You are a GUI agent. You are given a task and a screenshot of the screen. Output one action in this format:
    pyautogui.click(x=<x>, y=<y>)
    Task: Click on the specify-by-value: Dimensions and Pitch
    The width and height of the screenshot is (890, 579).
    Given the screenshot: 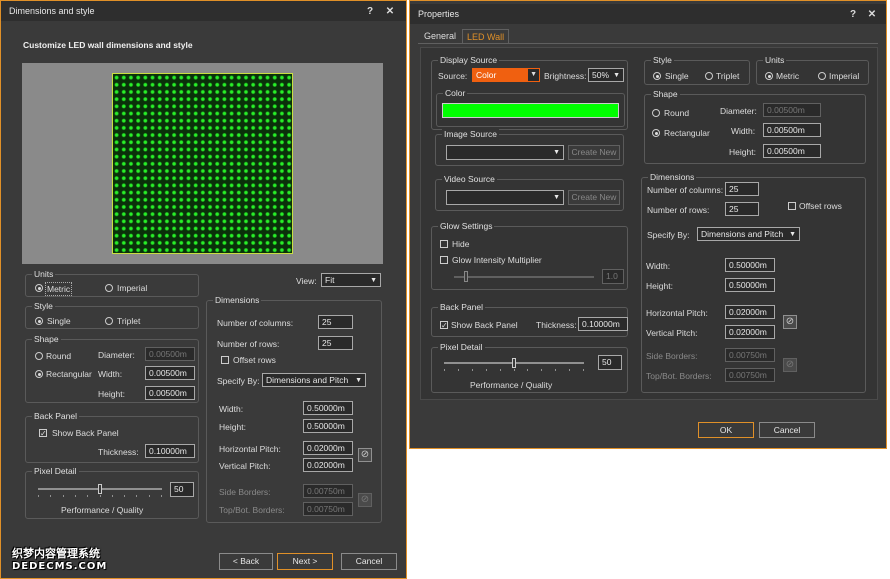 What is the action you would take?
    pyautogui.click(x=307, y=380)
    